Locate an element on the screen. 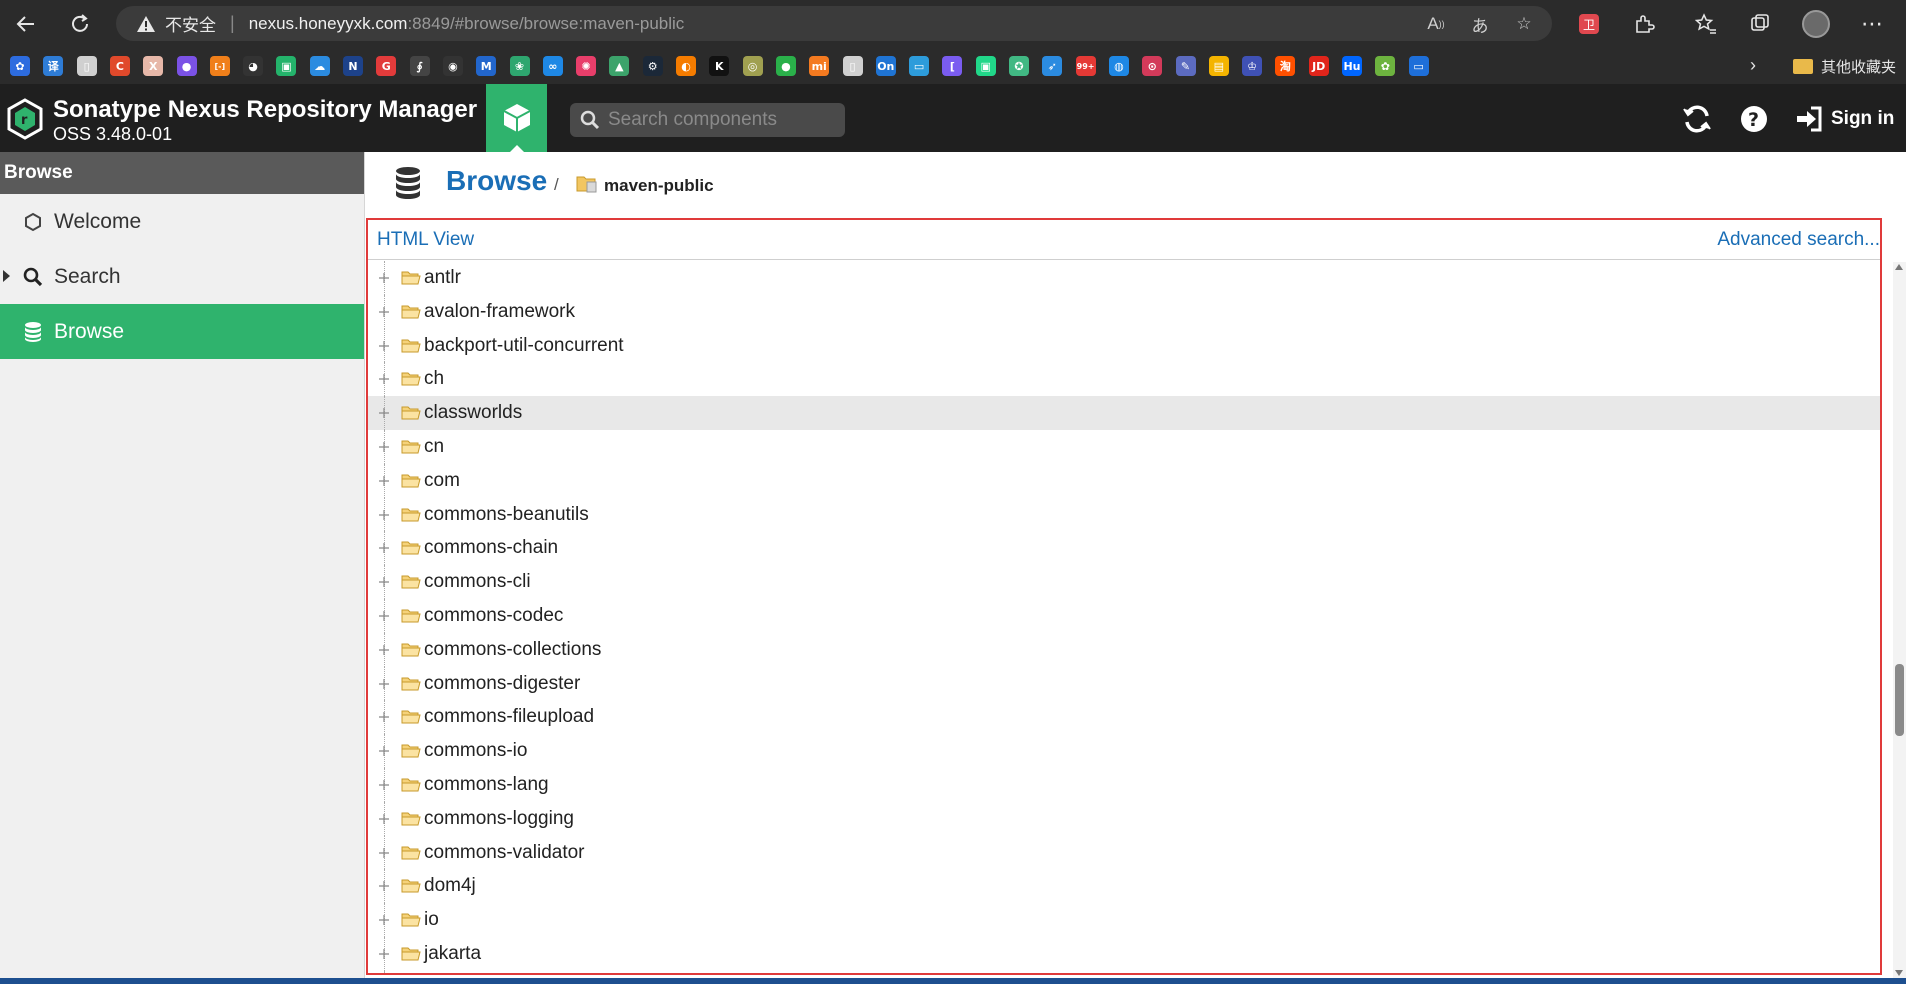 This screenshot has height=984, width=1906. chevron-right-icon: › is located at coordinates (1753, 65).